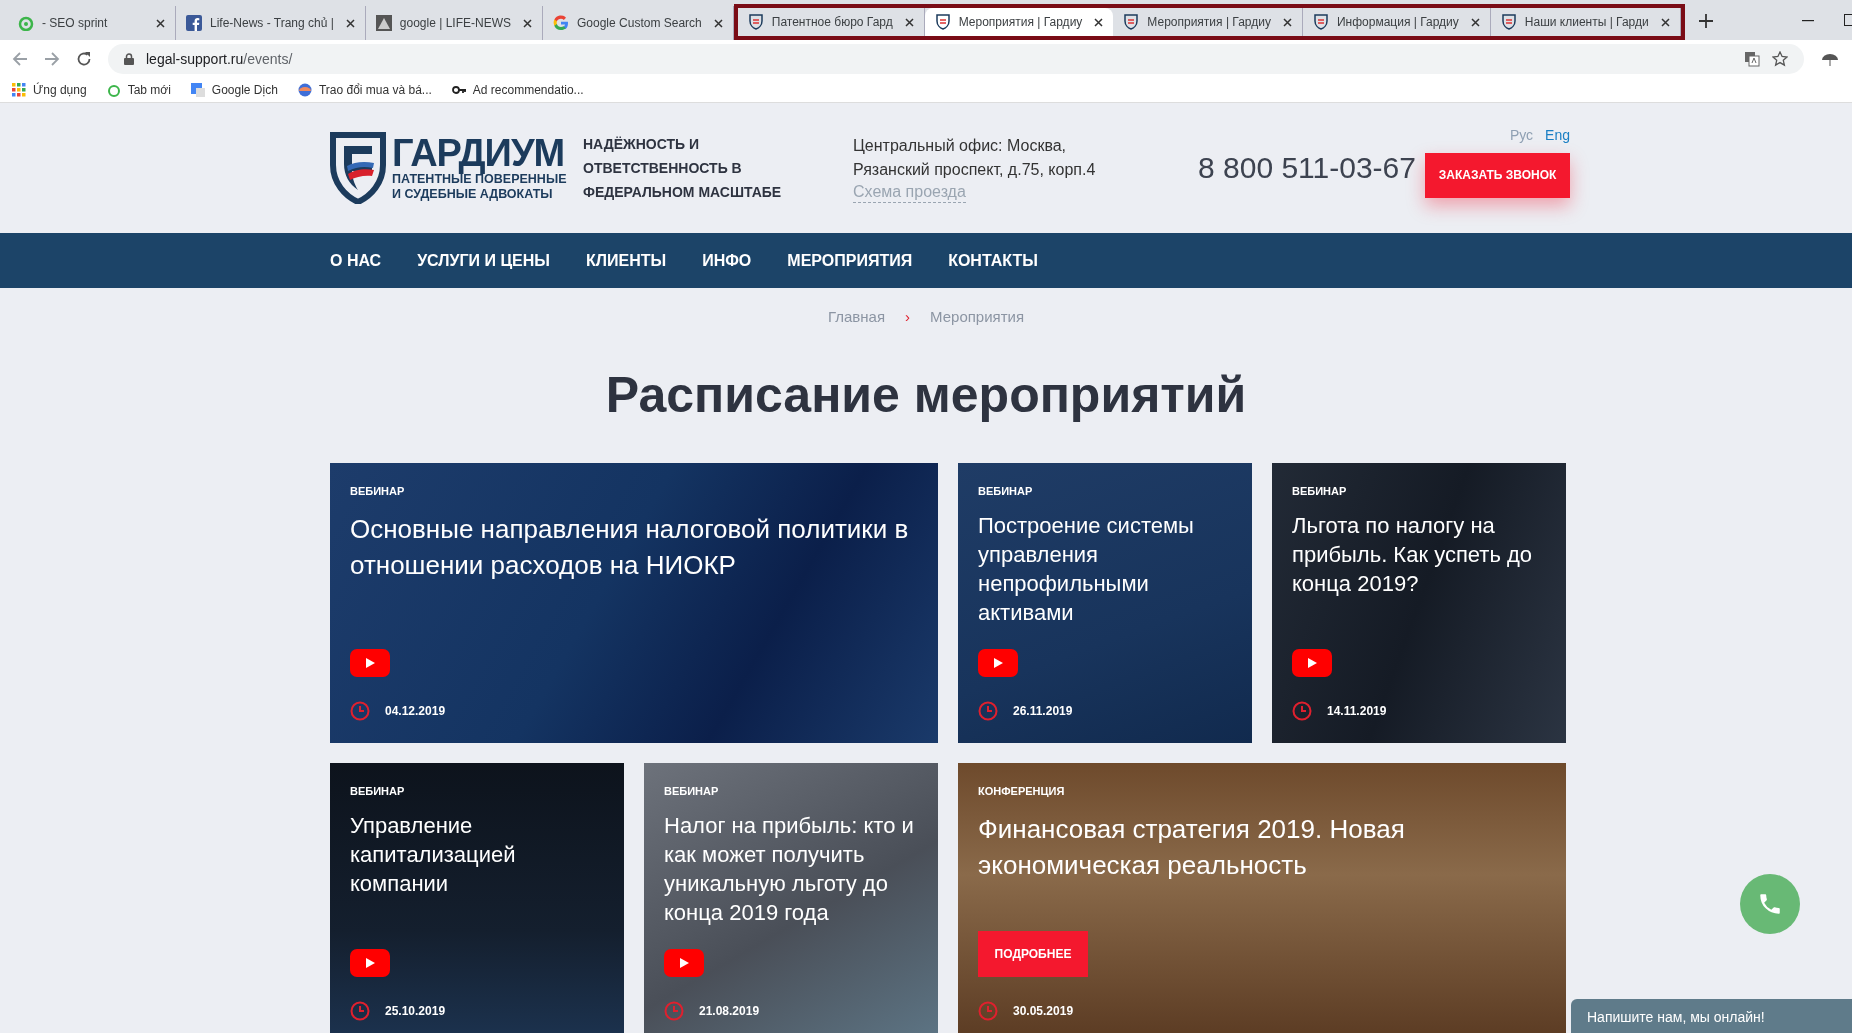 This screenshot has width=1852, height=1033. What do you see at coordinates (1585, 22) in the screenshot?
I see `browser-tab: Наши клиенты | Гарди` at bounding box center [1585, 22].